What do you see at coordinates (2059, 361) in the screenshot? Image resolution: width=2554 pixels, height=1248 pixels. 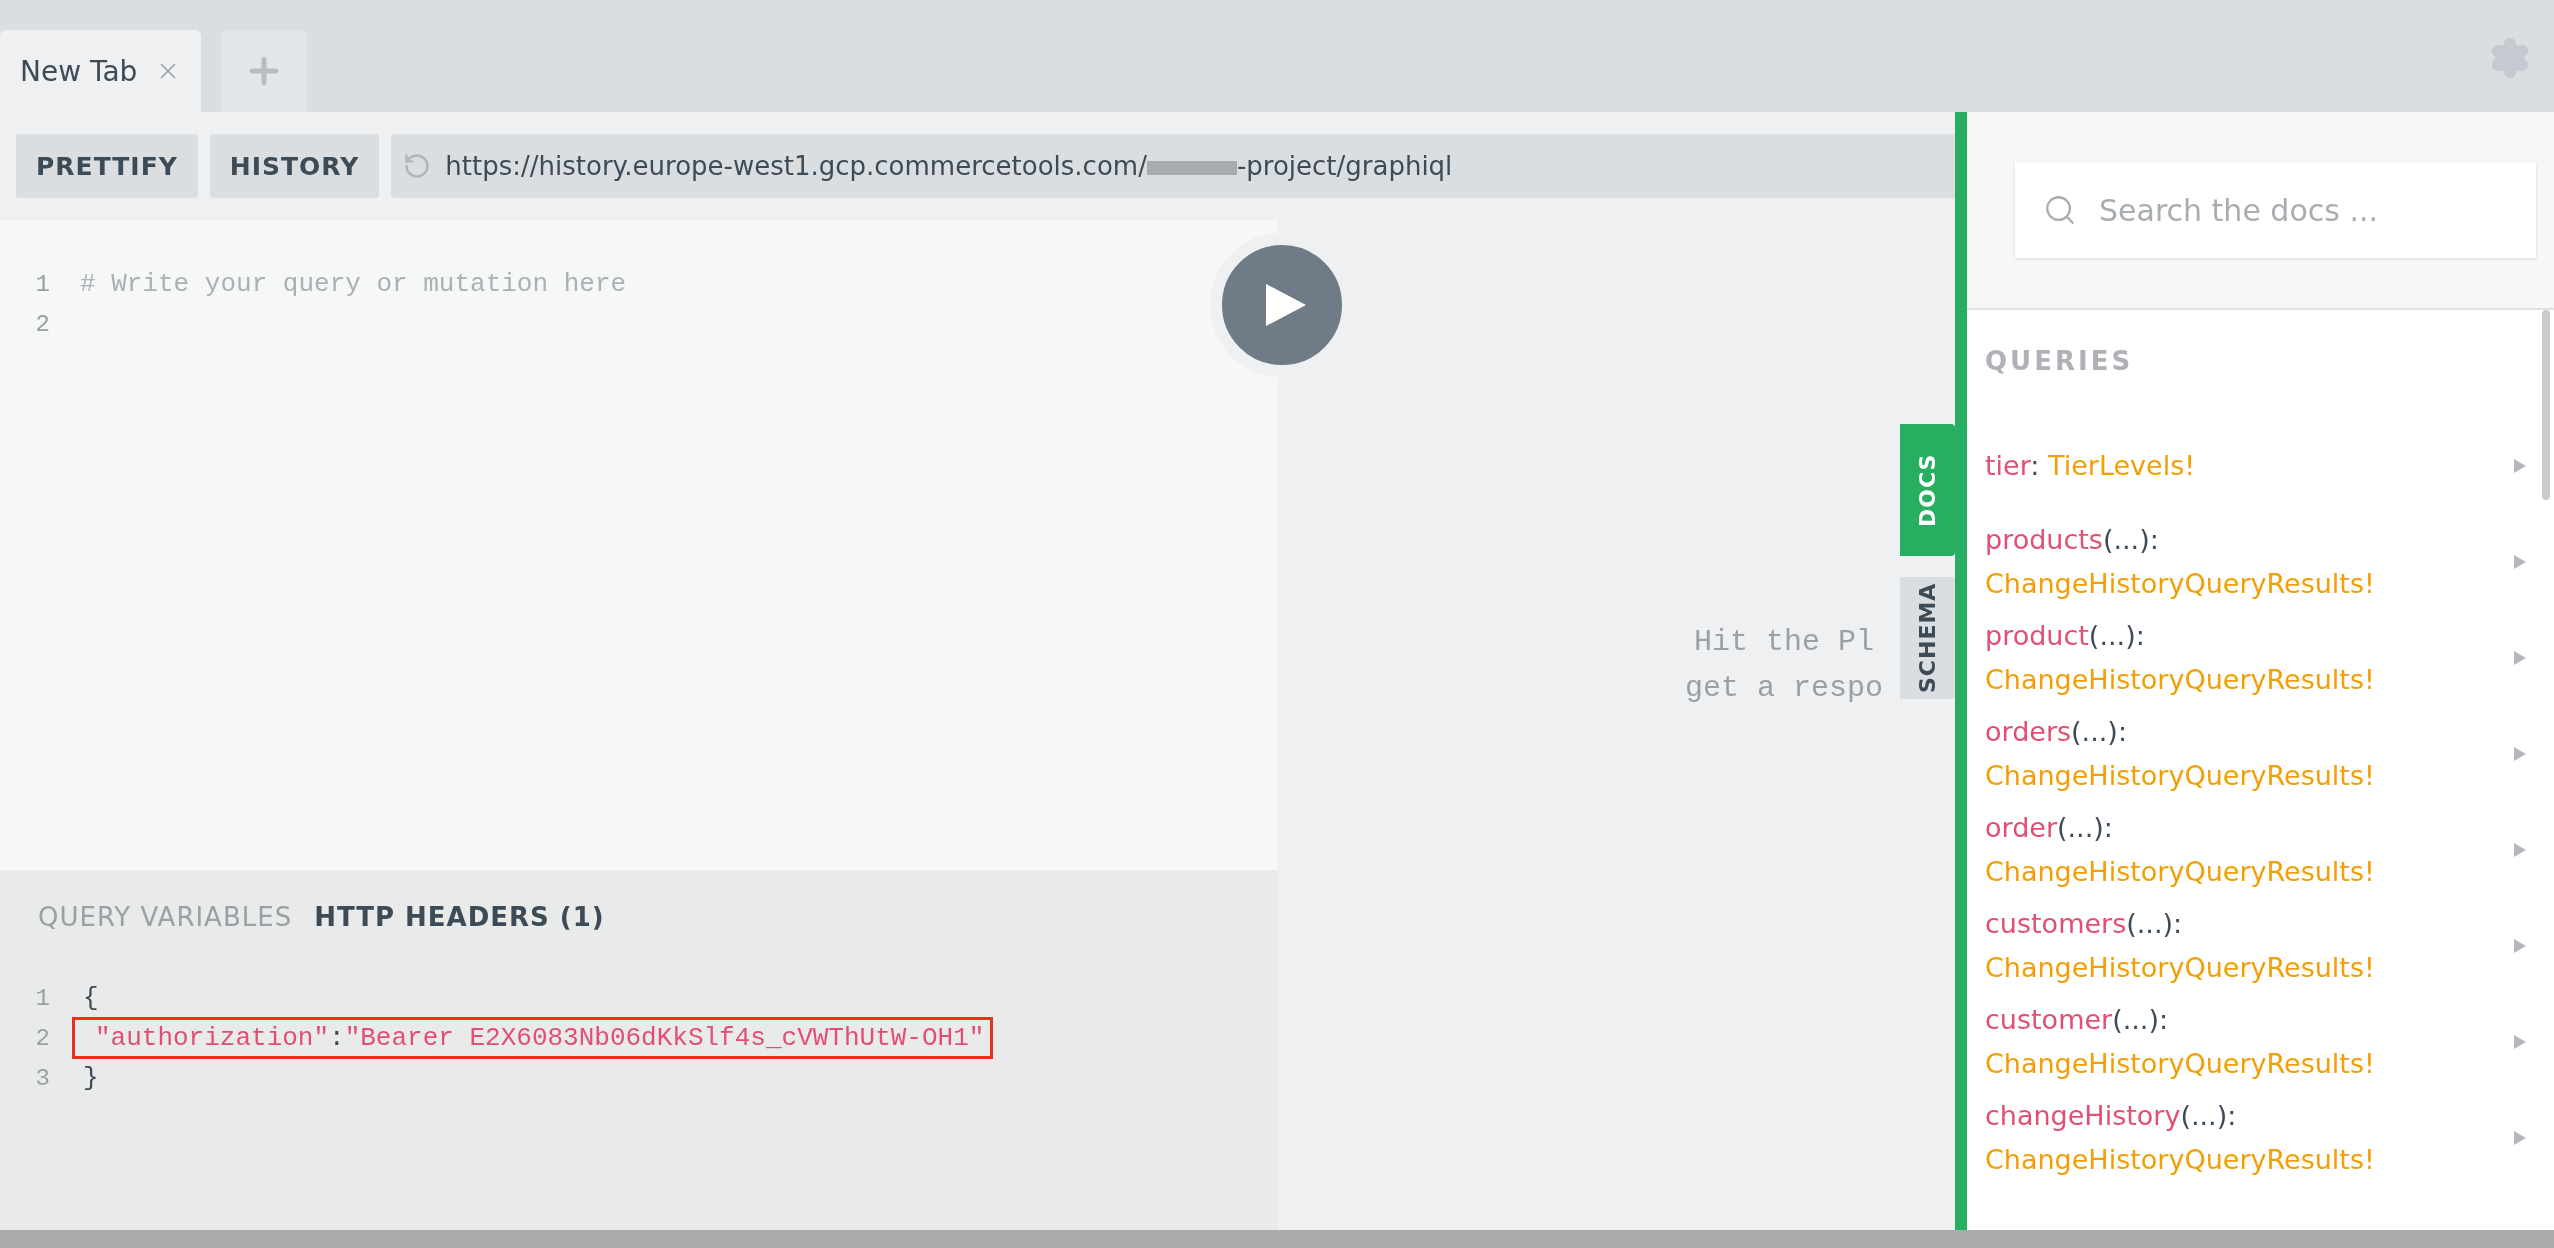 I see `section-heading: QUERIES` at bounding box center [2059, 361].